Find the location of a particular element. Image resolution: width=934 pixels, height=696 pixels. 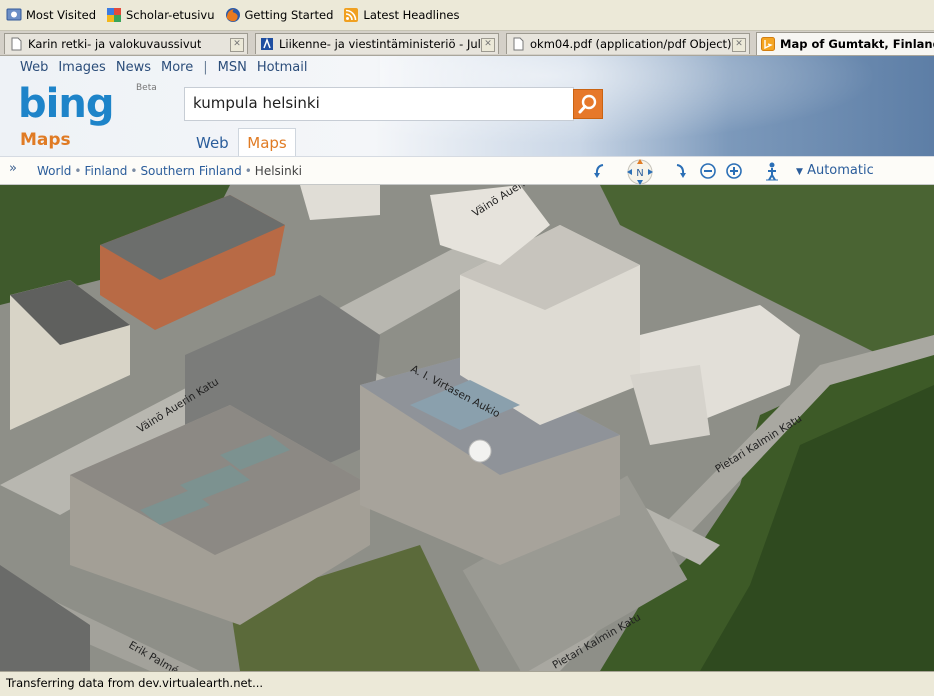

bookmark-label: Latest Headlines is located at coordinates (411, 15).